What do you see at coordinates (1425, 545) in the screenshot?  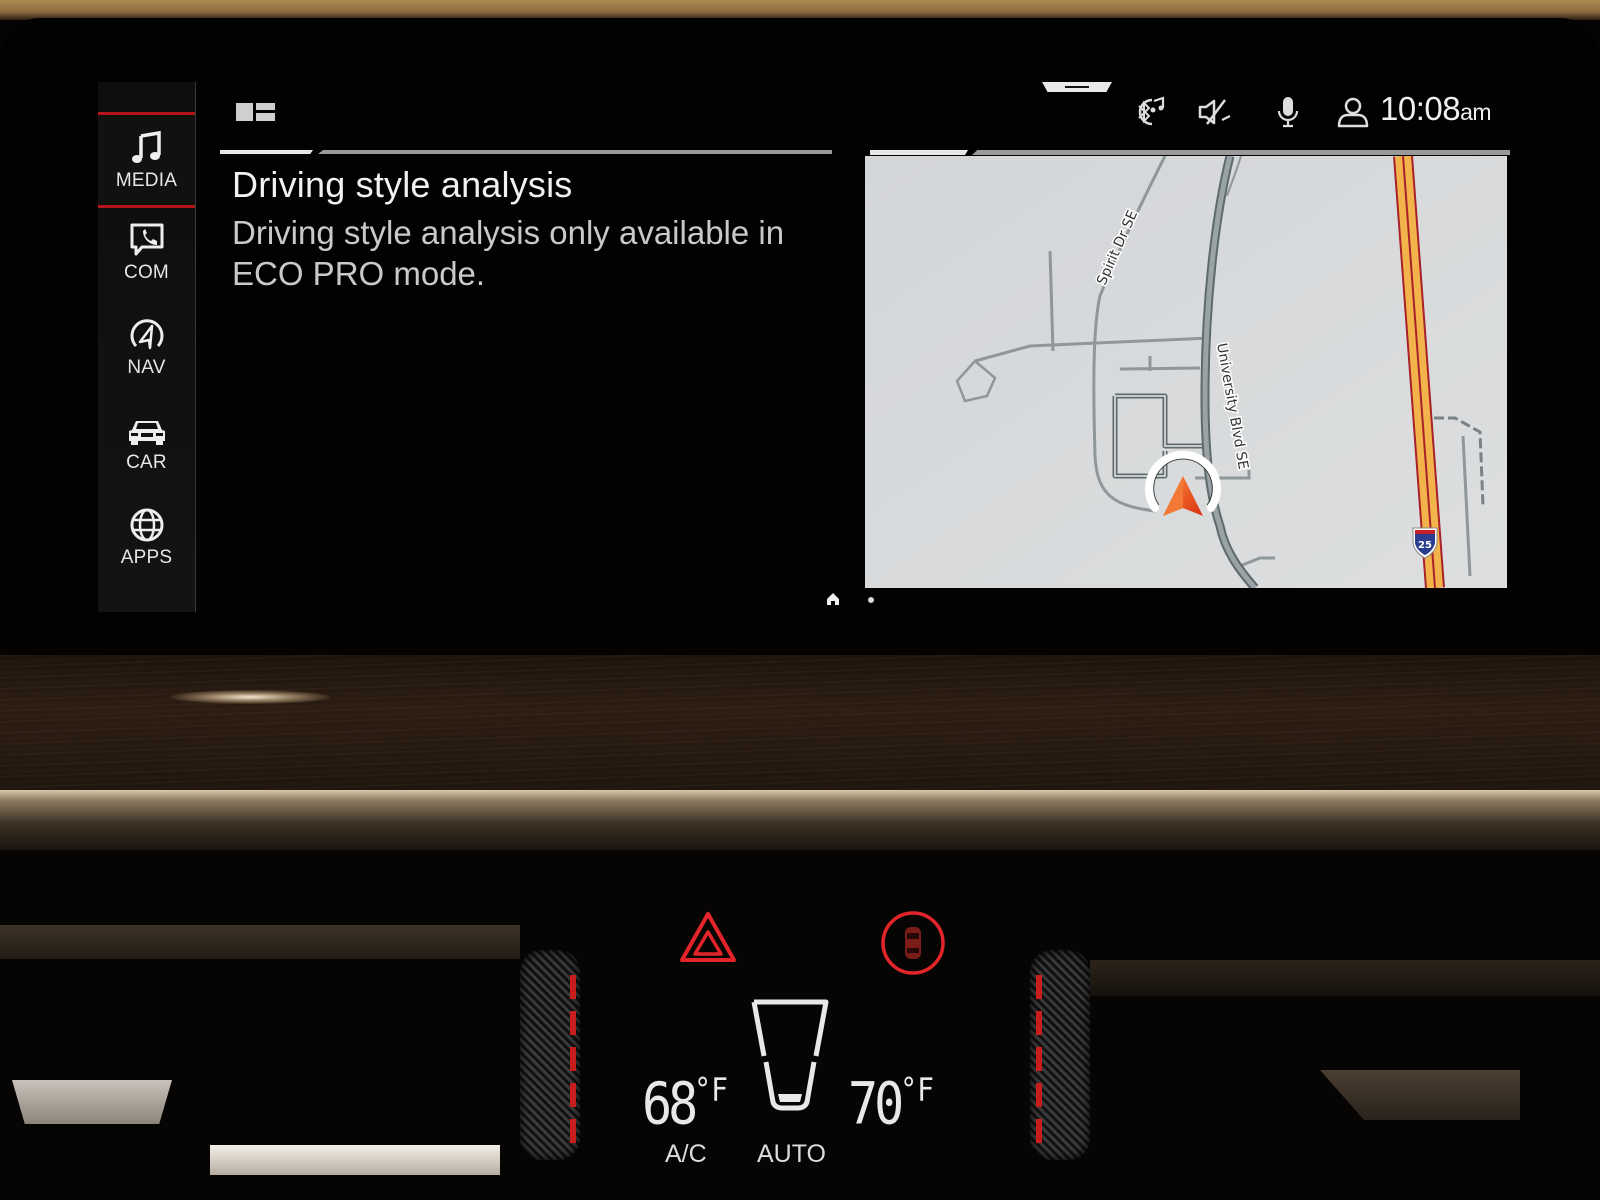 I see `svg-text: 25` at bounding box center [1425, 545].